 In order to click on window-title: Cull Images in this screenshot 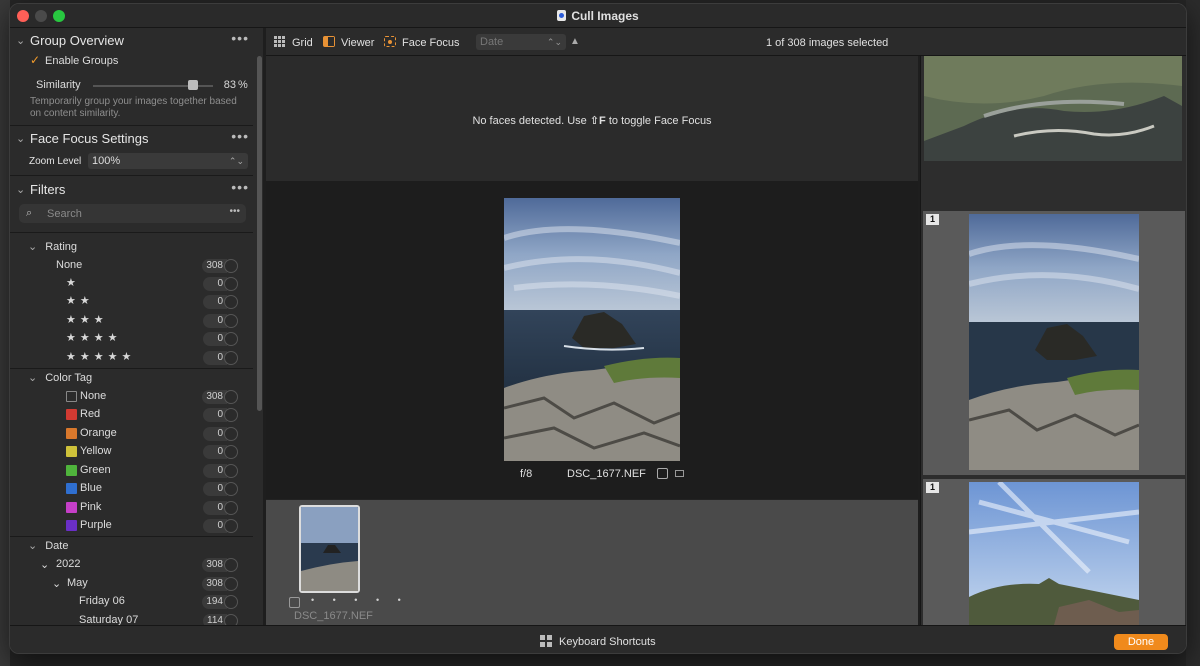, I will do `click(598, 16)`.